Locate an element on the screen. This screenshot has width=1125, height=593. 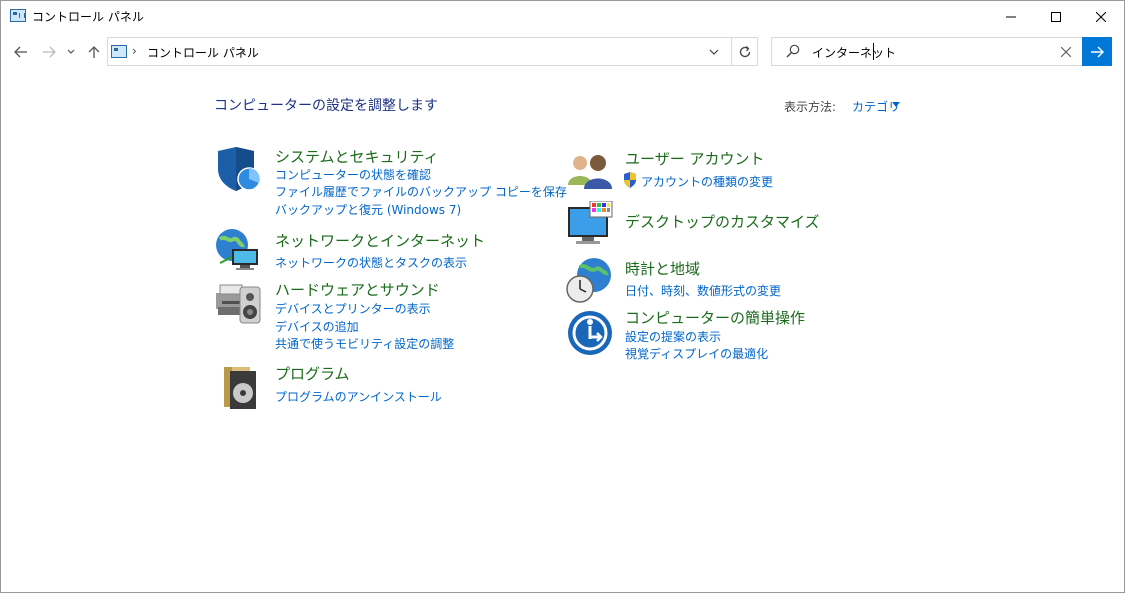
search-input: インターネット is located at coordinates (854, 52).